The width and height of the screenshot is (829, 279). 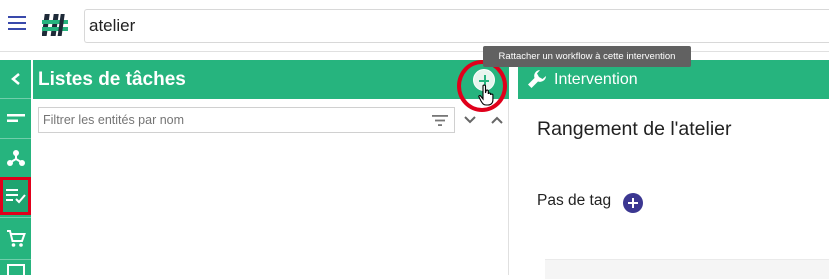 I want to click on task-lists-header: Listes de tâches, so click(x=271, y=79).